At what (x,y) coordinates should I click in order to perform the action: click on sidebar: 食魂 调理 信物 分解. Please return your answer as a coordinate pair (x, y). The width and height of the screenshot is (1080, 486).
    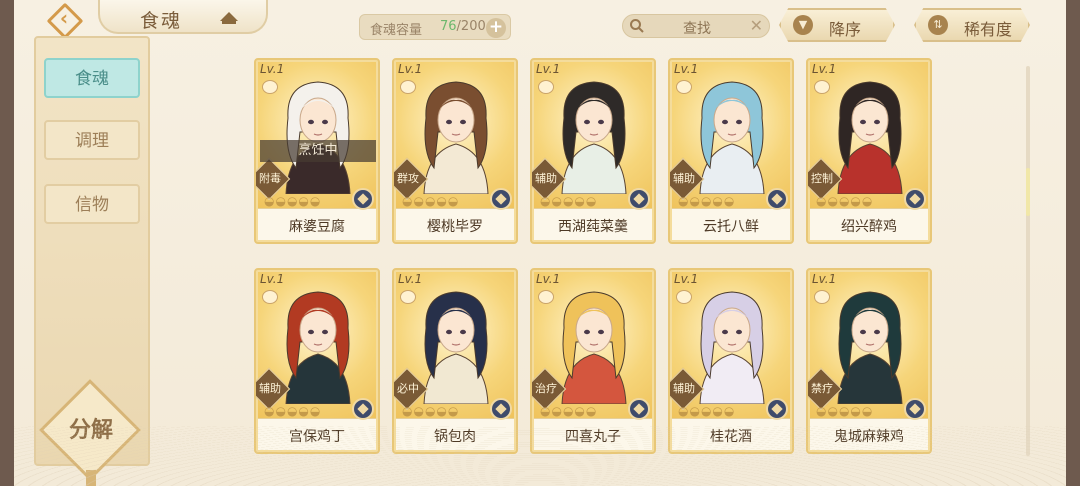
    Looking at the image, I should click on (92, 261).